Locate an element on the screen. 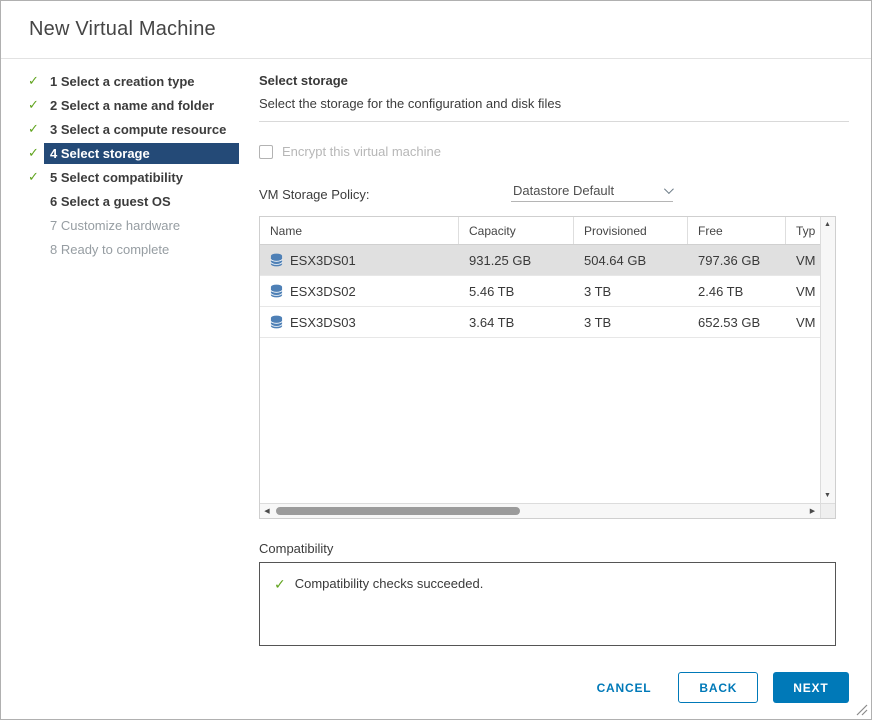 This screenshot has width=872, height=720. horizontal-scrollbar: ◀ ▶ is located at coordinates (540, 510).